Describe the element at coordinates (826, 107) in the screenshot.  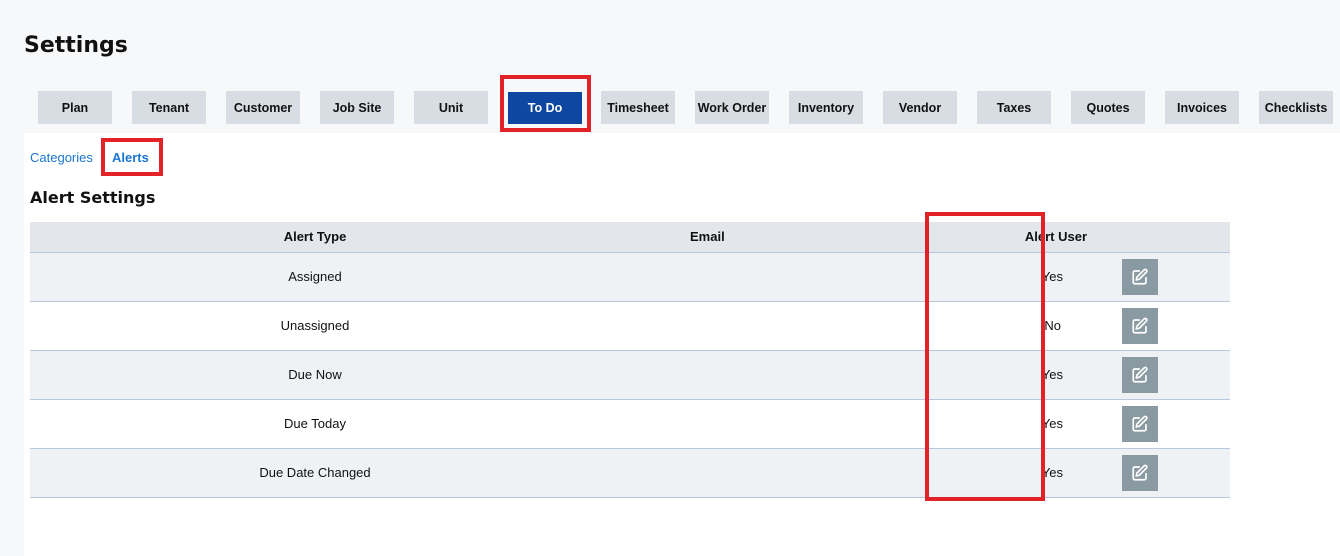
I see `tab-inventory: Inventory` at that location.